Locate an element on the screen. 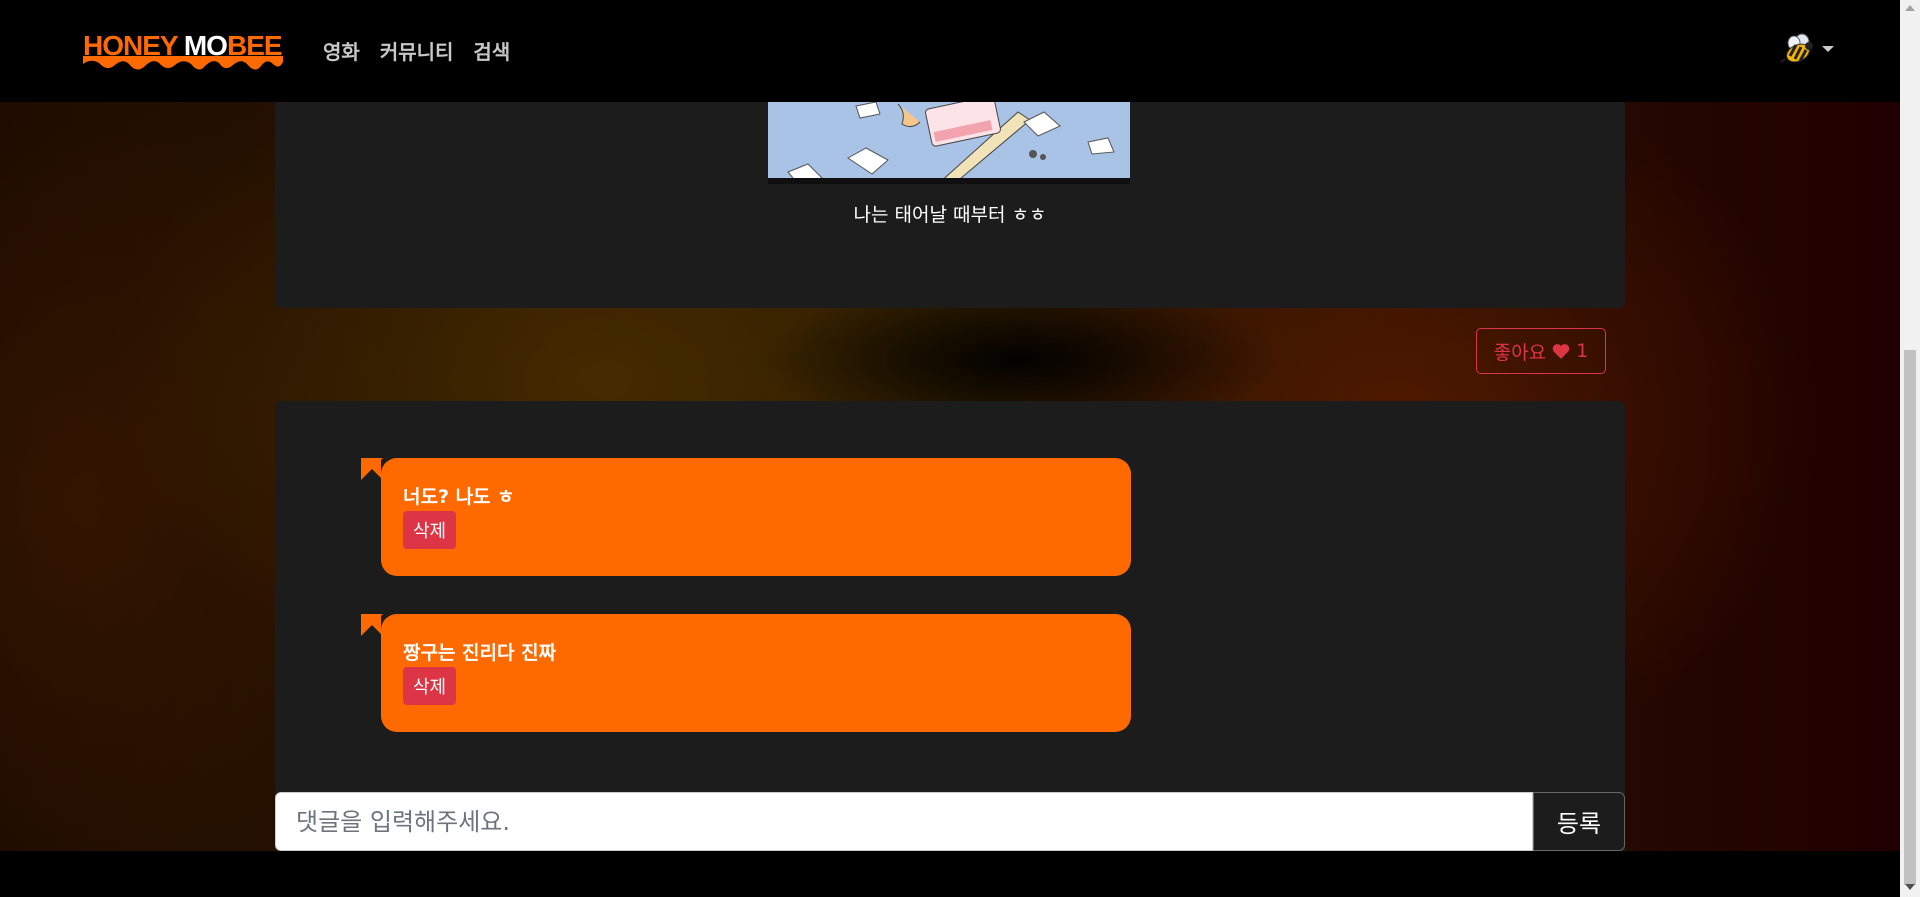 Image resolution: width=1920 pixels, height=897 pixels. nav-link-search: 검색 is located at coordinates (491, 50).